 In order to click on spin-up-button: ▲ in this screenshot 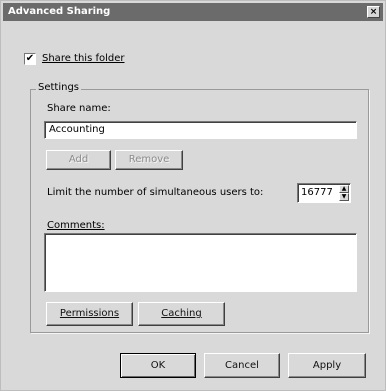, I will do `click(344, 189)`.